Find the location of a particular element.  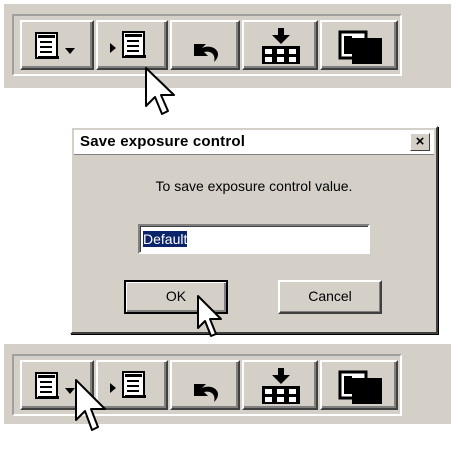

dialog-title-bar: Save exposure control × is located at coordinates (254, 142).